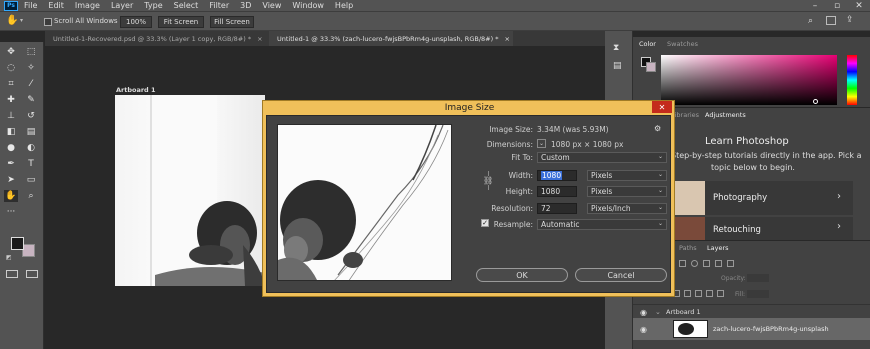 The width and height of the screenshot is (870, 349). What do you see at coordinates (48, 22) in the screenshot?
I see `scroll-all-windows-checkbox` at bounding box center [48, 22].